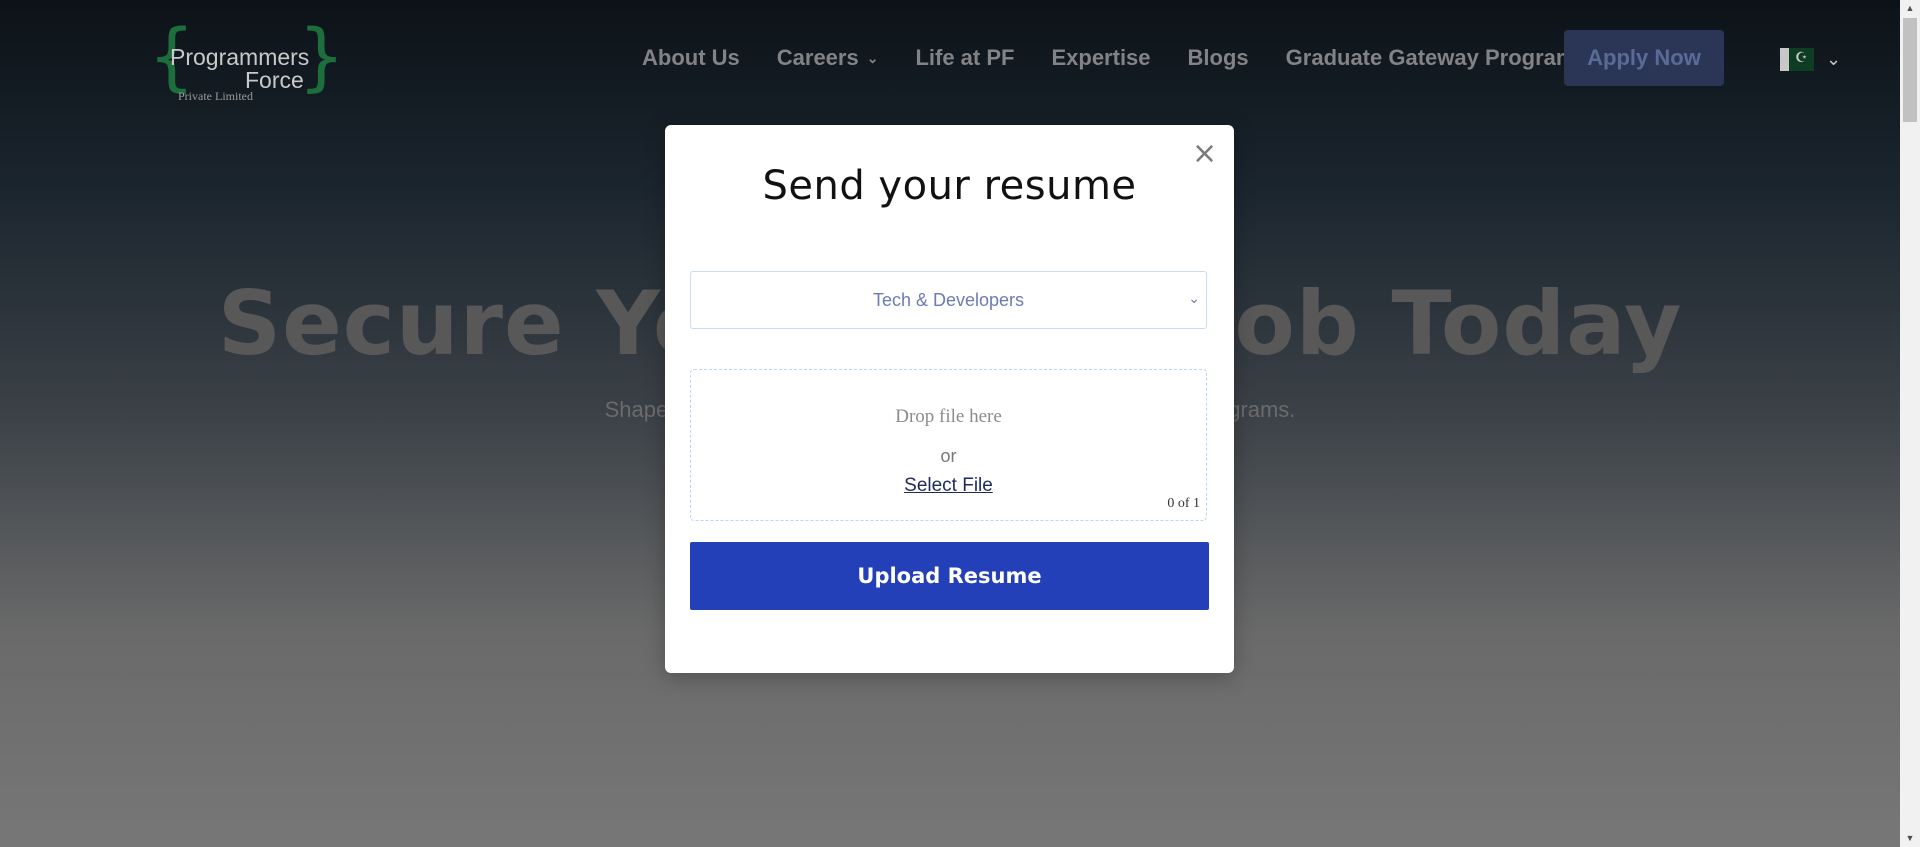  I want to click on select-file-link: Select File, so click(948, 485).